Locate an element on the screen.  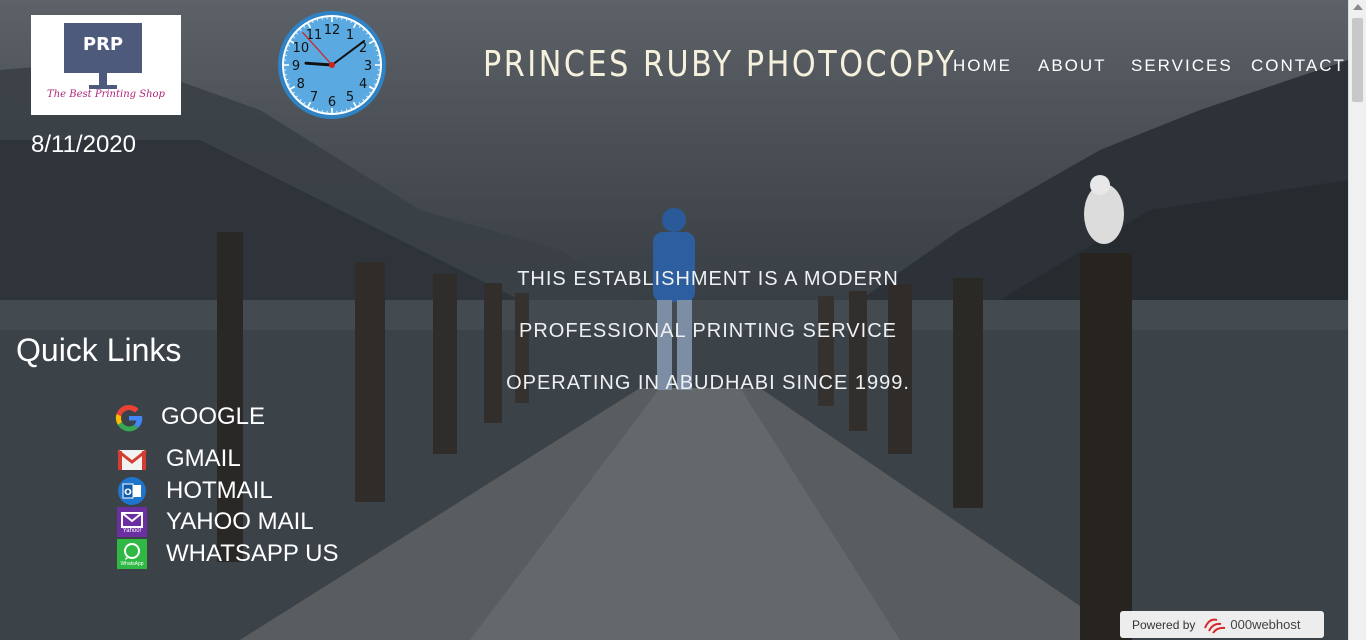
intro-line: PROFESSIONAL PRINTING SERVICE is located at coordinates (708, 331).